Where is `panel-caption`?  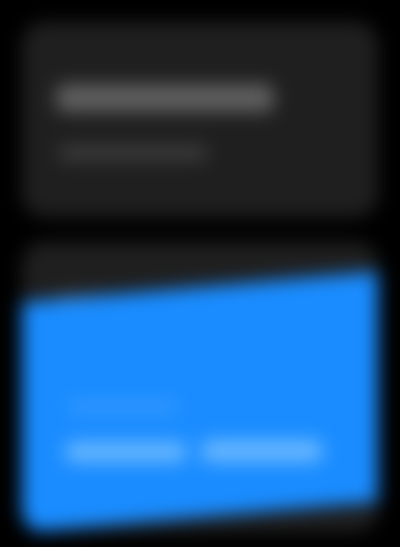 panel-caption is located at coordinates (123, 407).